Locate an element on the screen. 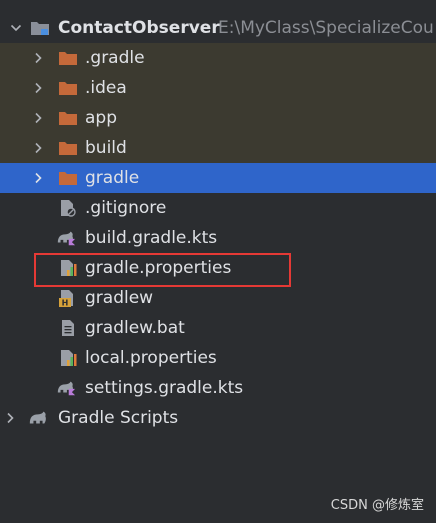 The image size is (436, 523). tree-row-project-root: ContactObserver E:\MyClass\SpecializeCou is located at coordinates (218, 28).